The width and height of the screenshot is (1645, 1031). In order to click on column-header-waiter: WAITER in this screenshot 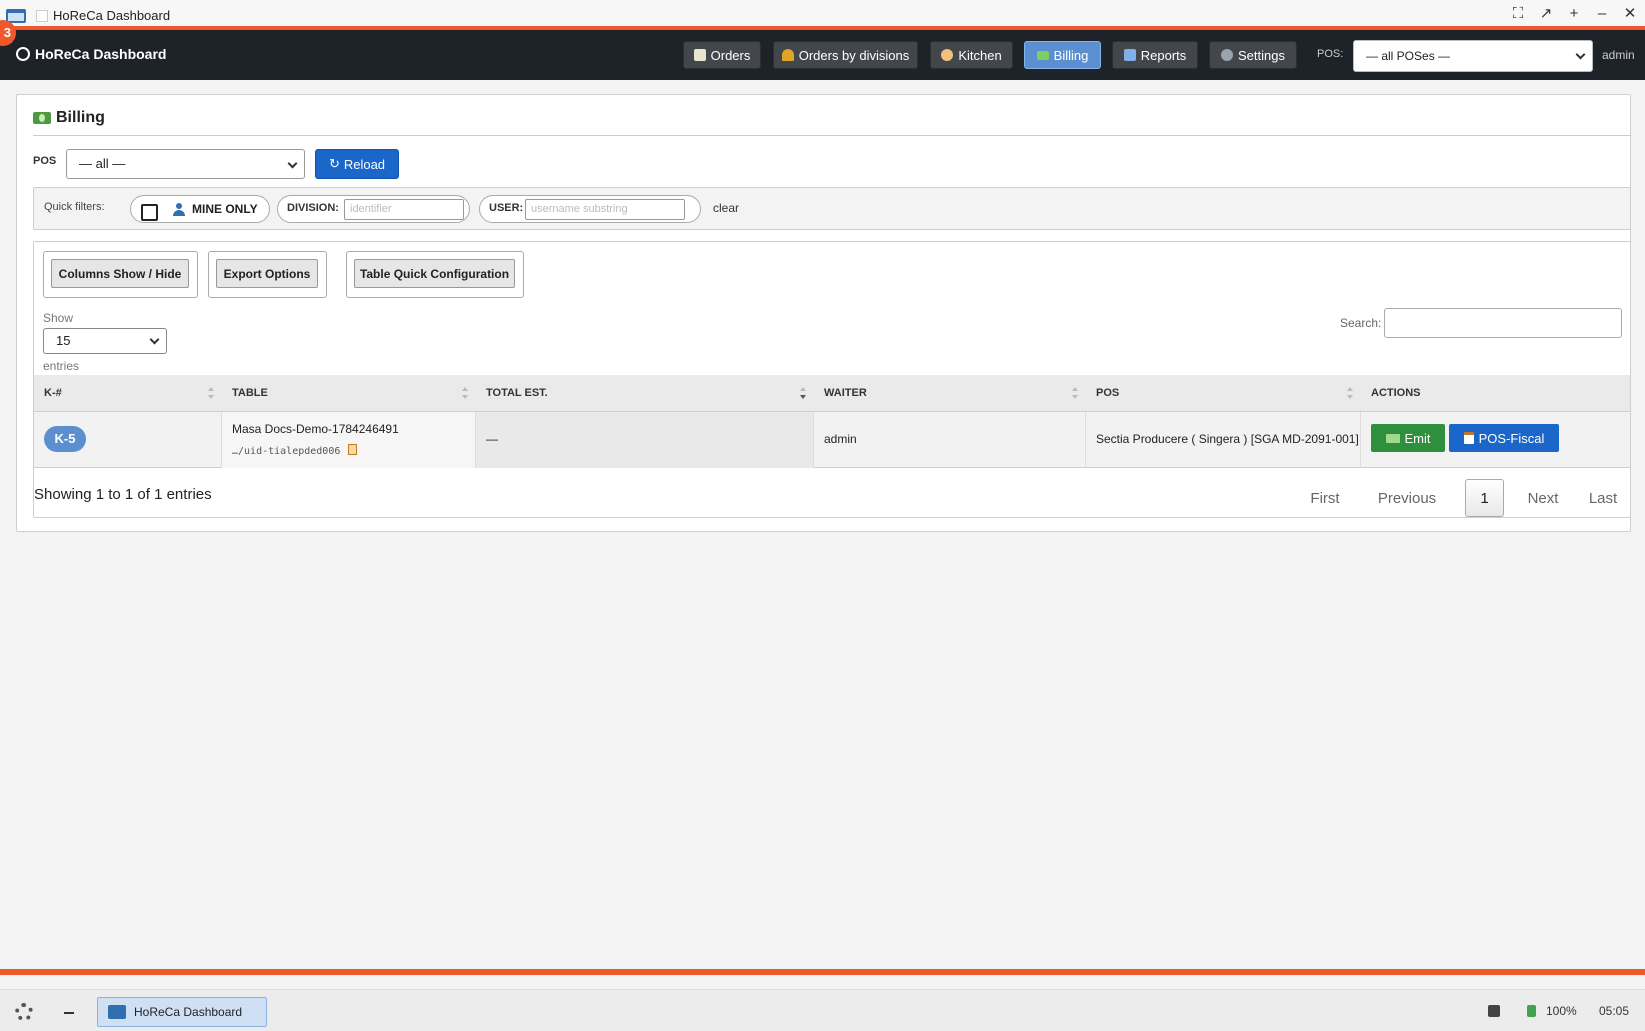, I will do `click(950, 393)`.